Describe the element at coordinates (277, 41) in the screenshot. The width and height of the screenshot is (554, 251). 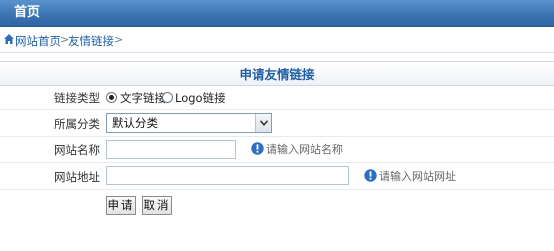
I see `breadcrumb: 网站首页 > 友情链接 >` at that location.